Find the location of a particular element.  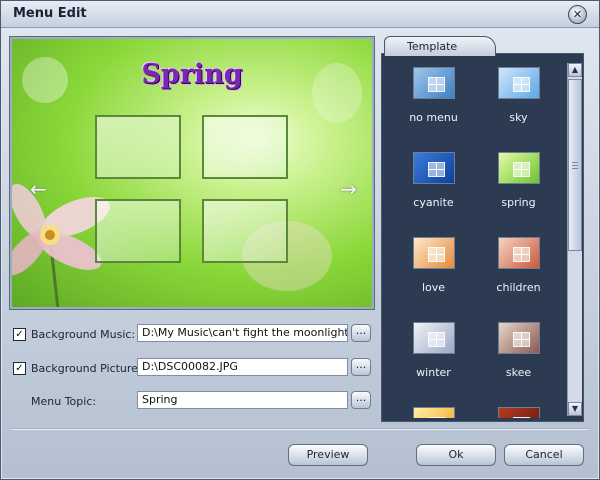

no-menu-thumbnail-icon is located at coordinates (434, 83).